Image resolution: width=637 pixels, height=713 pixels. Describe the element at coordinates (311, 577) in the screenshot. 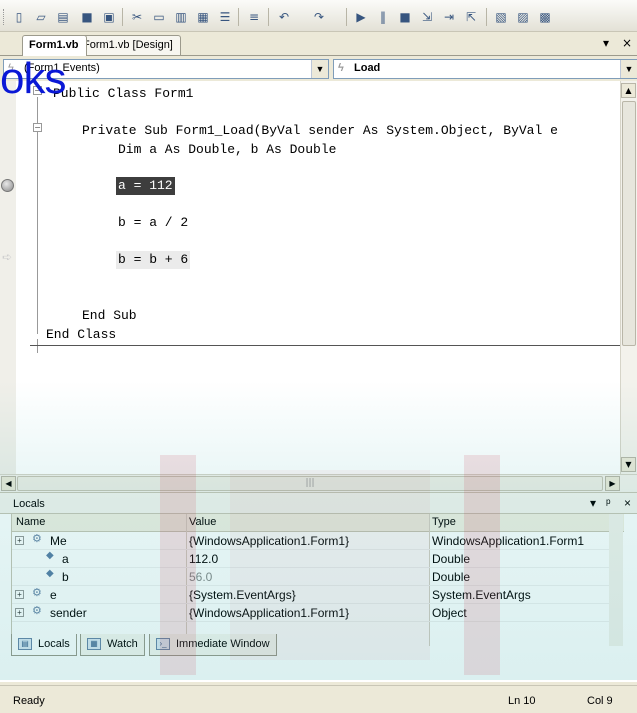

I see `table-row: ◆ b 56.0 Double` at that location.